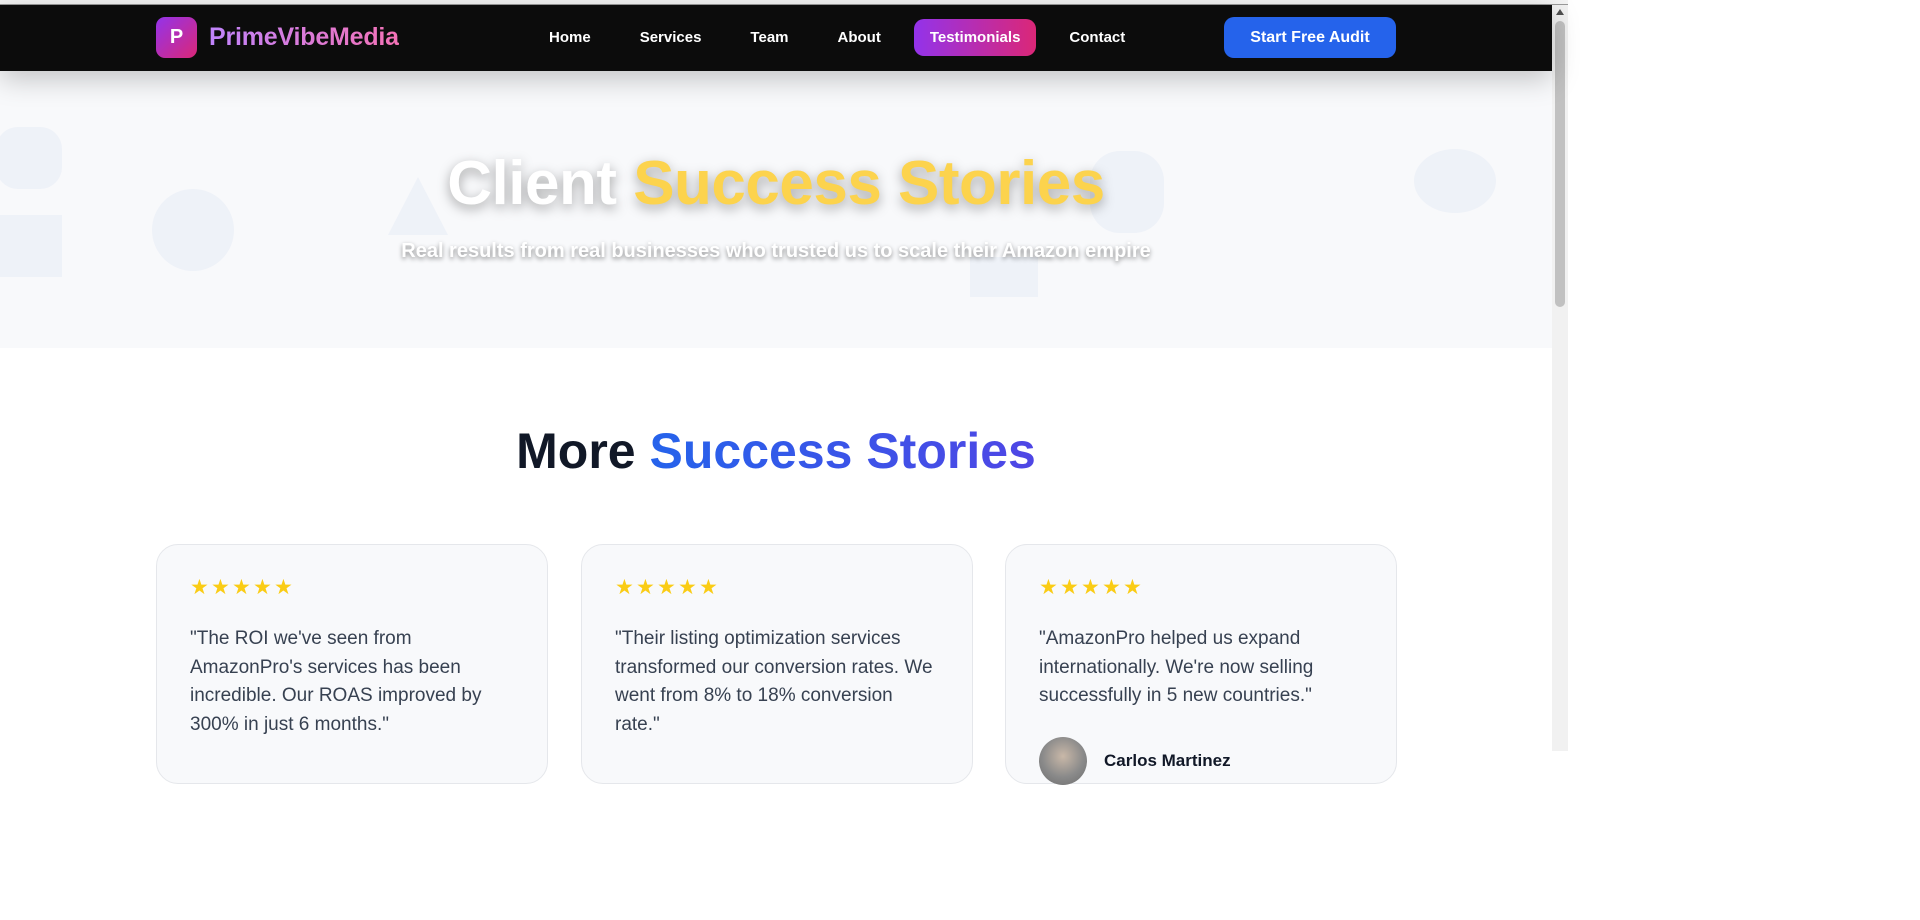 The width and height of the screenshot is (1920, 920). Describe the element at coordinates (570, 37) in the screenshot. I see `nav-item-home: Home` at that location.